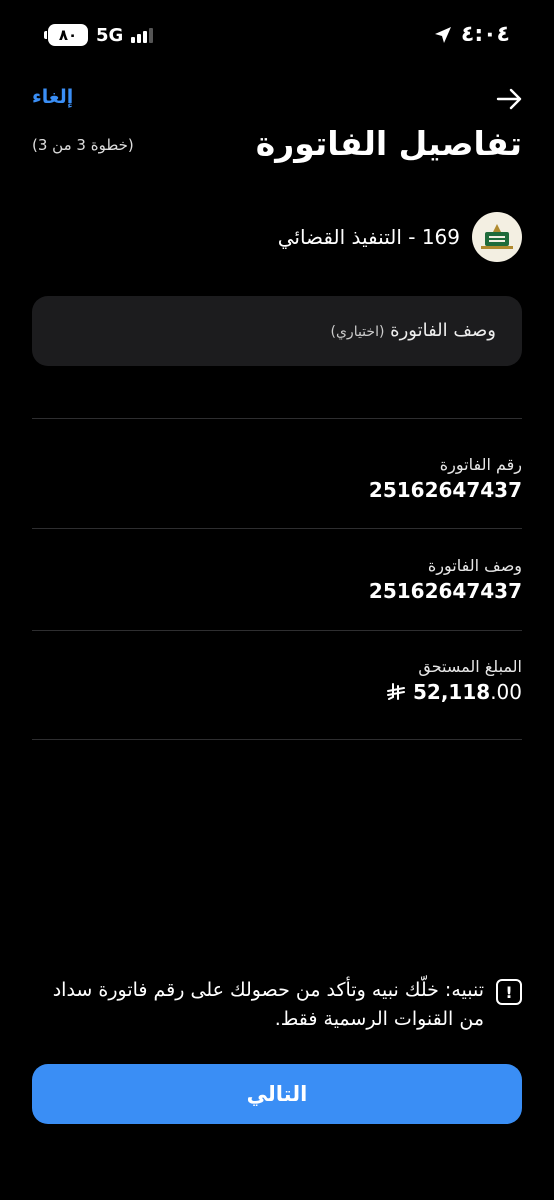 This screenshot has height=1200, width=554. I want to click on invoice-description-value: 25162647437, so click(445, 591).